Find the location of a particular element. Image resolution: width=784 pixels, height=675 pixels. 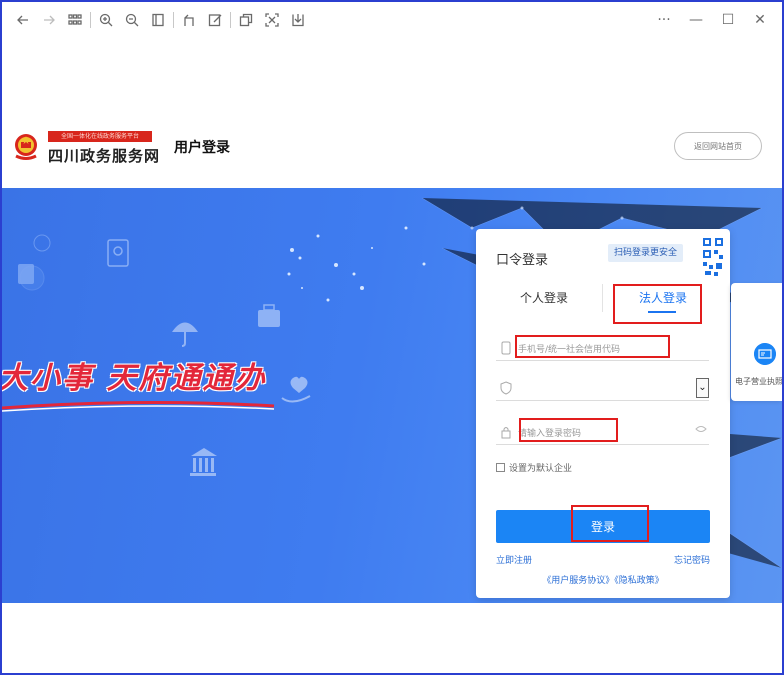

viewer-toolbar: ··· — ☐ ✕ is located at coordinates (392, 20).